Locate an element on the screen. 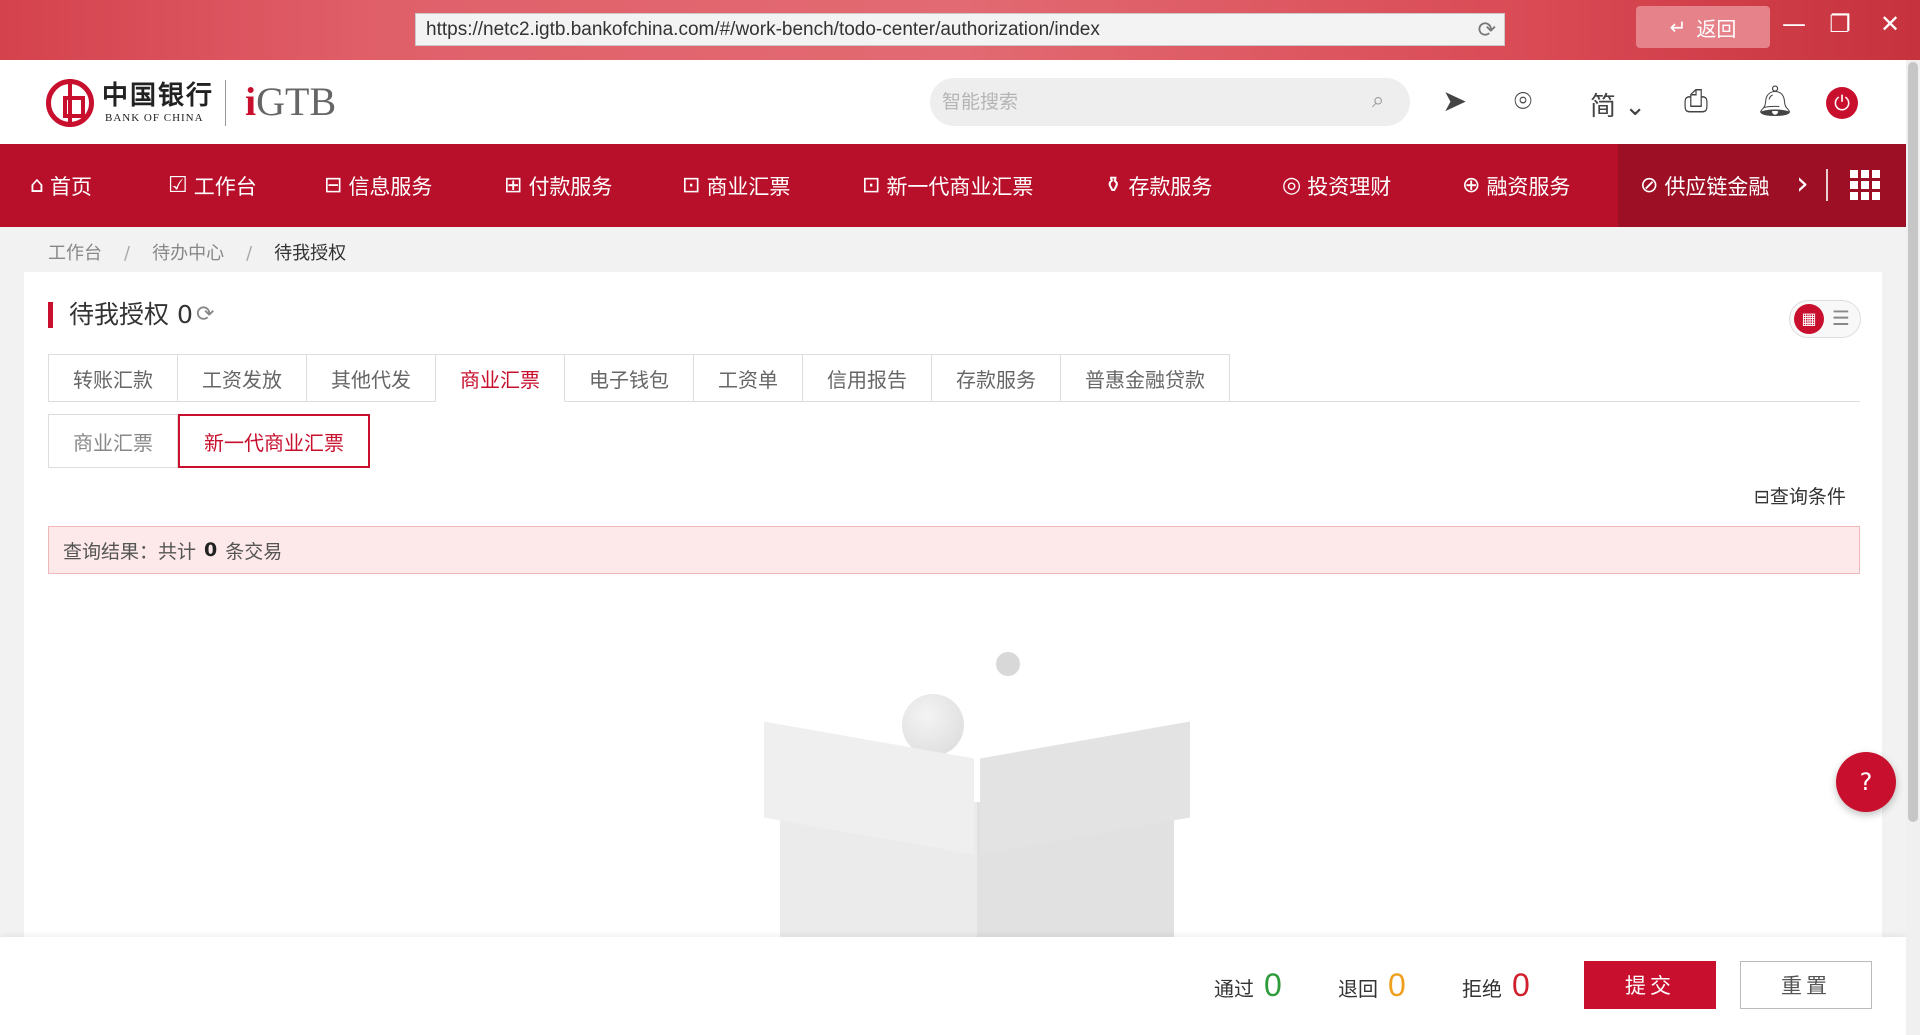 The height and width of the screenshot is (1035, 1920). info-icon: ⊟ is located at coordinates (333, 185).